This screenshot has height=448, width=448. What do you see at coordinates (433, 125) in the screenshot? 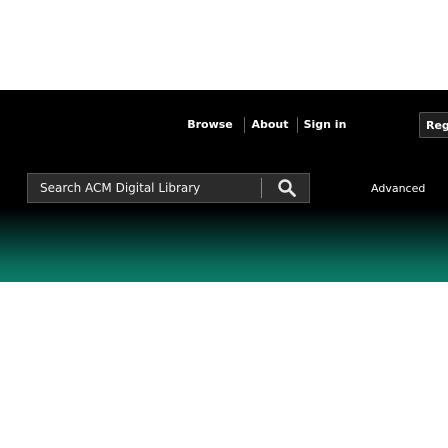
I see `register-button: Regi` at bounding box center [433, 125].